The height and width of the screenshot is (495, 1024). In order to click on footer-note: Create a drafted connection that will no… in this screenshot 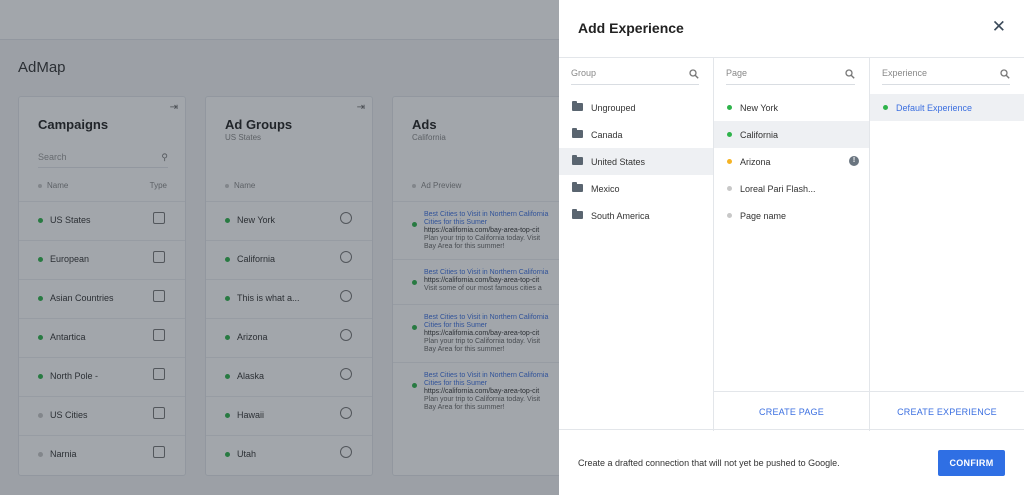, I will do `click(709, 463)`.